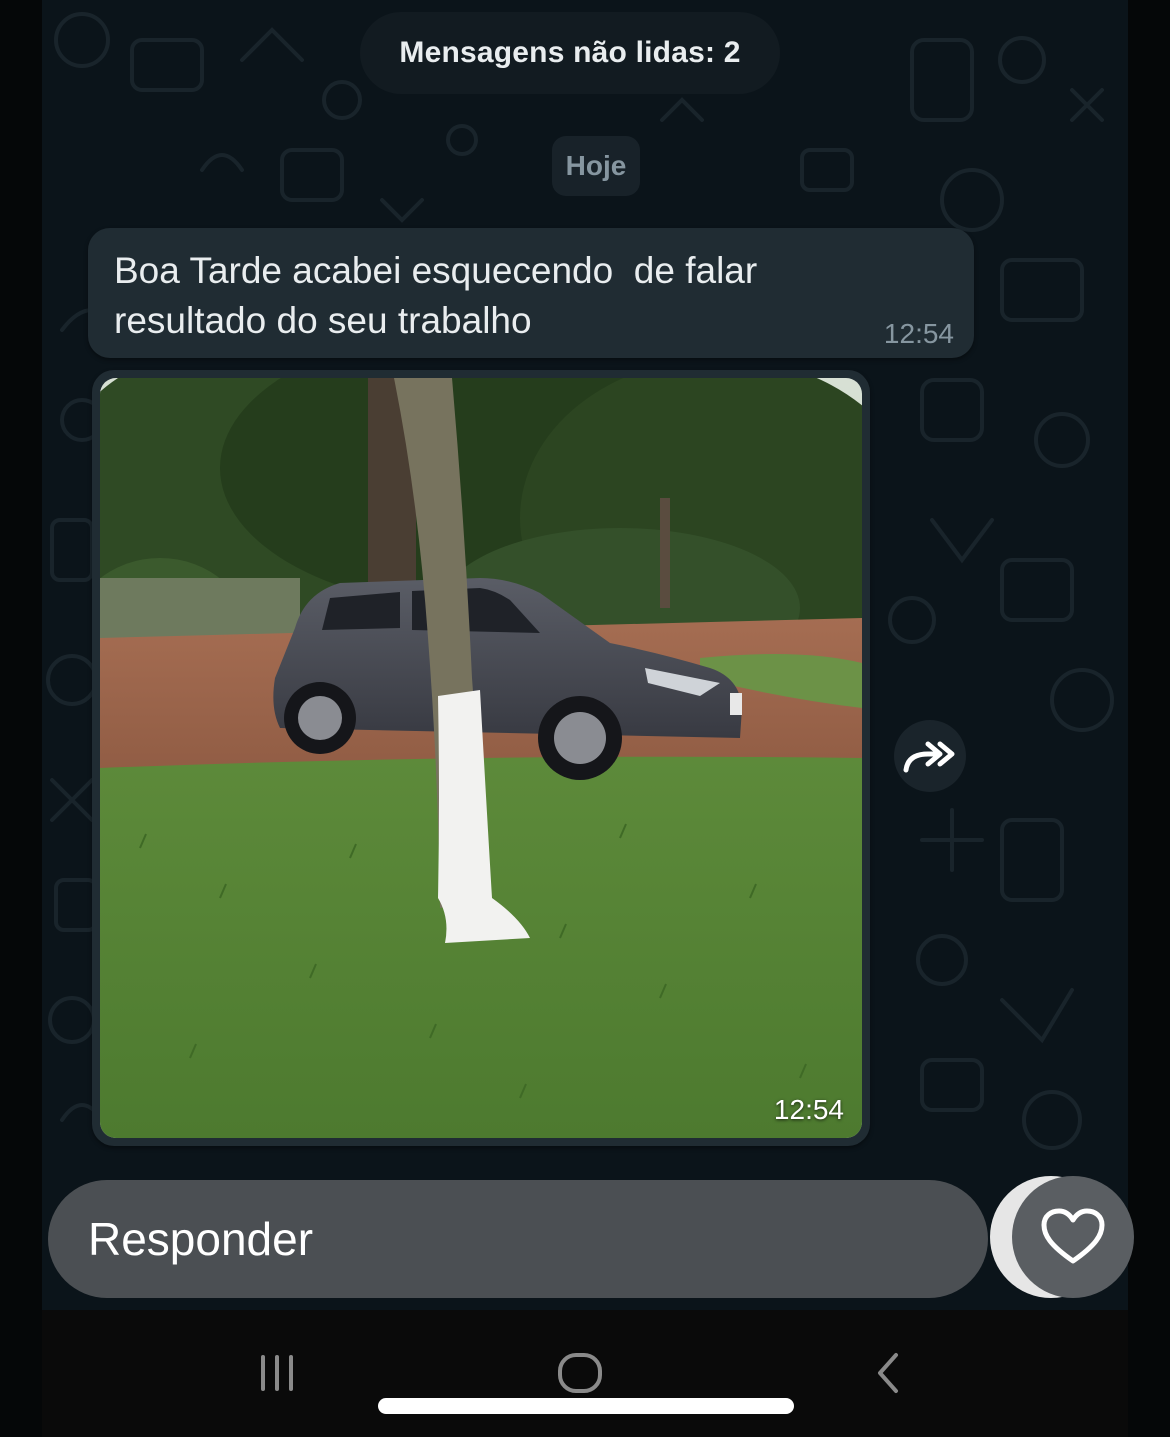  Describe the element at coordinates (918, 333) in the screenshot. I see `message-timestamp: 12:54` at that location.